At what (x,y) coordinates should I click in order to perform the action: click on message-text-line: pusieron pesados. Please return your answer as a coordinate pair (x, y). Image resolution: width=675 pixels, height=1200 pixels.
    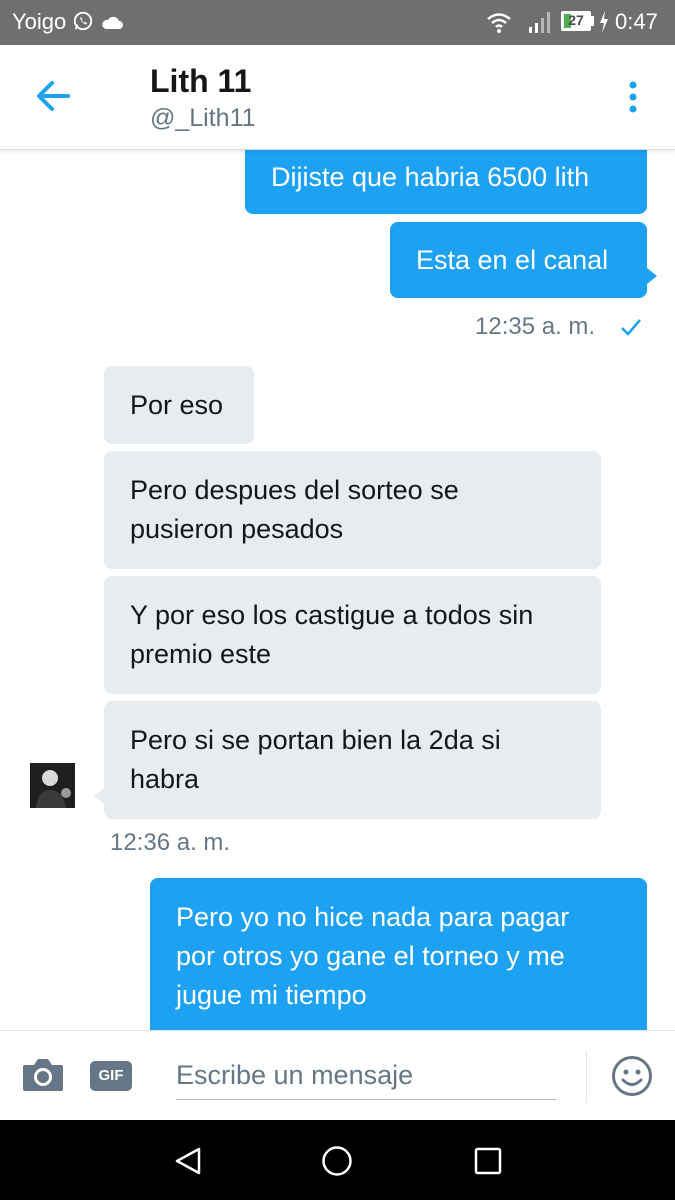
    Looking at the image, I should click on (237, 529).